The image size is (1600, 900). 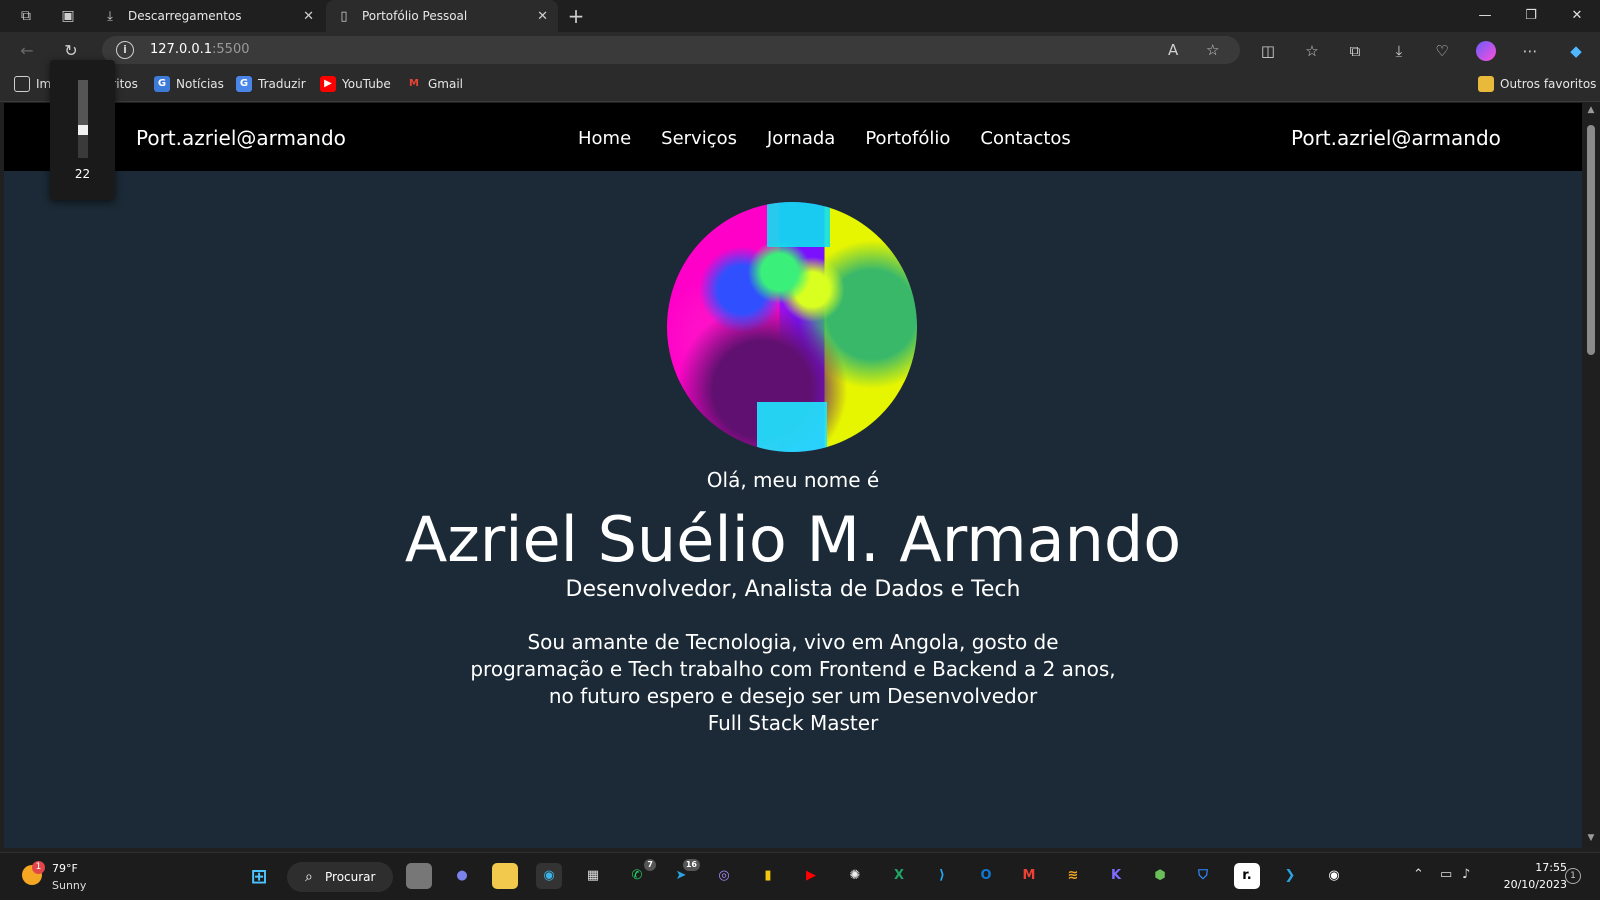 I want to click on tab-portfolio: ▯ Portofólio Pessoal ✕, so click(x=442, y=16).